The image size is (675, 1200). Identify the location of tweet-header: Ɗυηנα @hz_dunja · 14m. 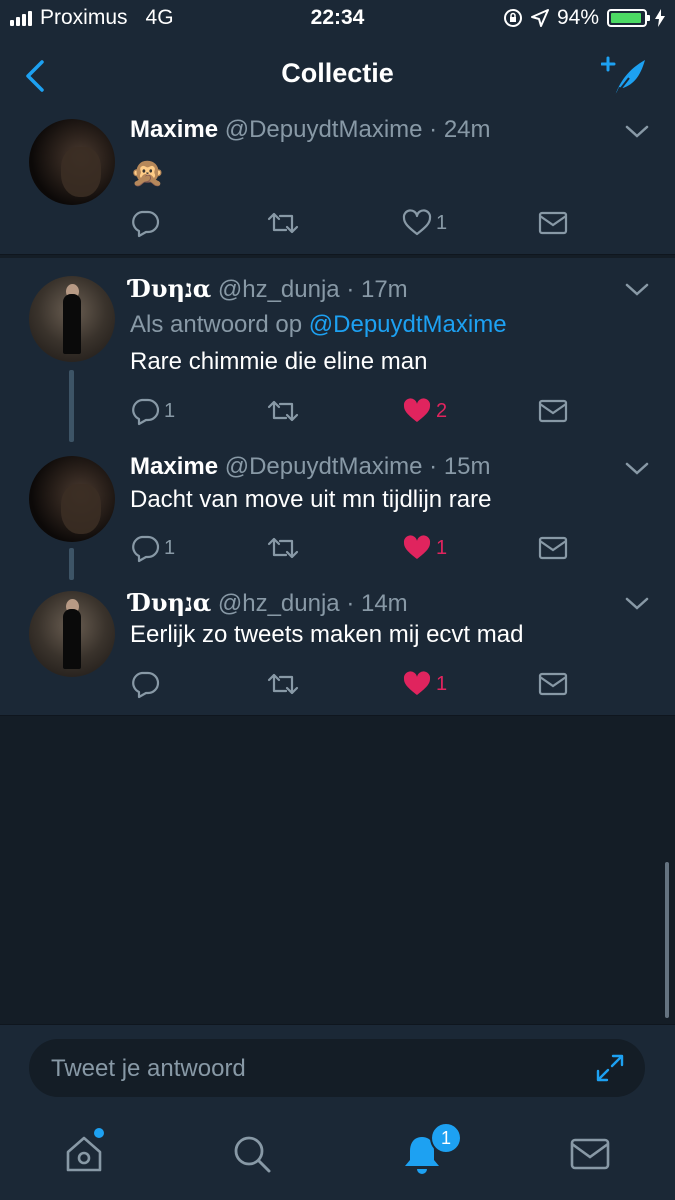
(269, 603).